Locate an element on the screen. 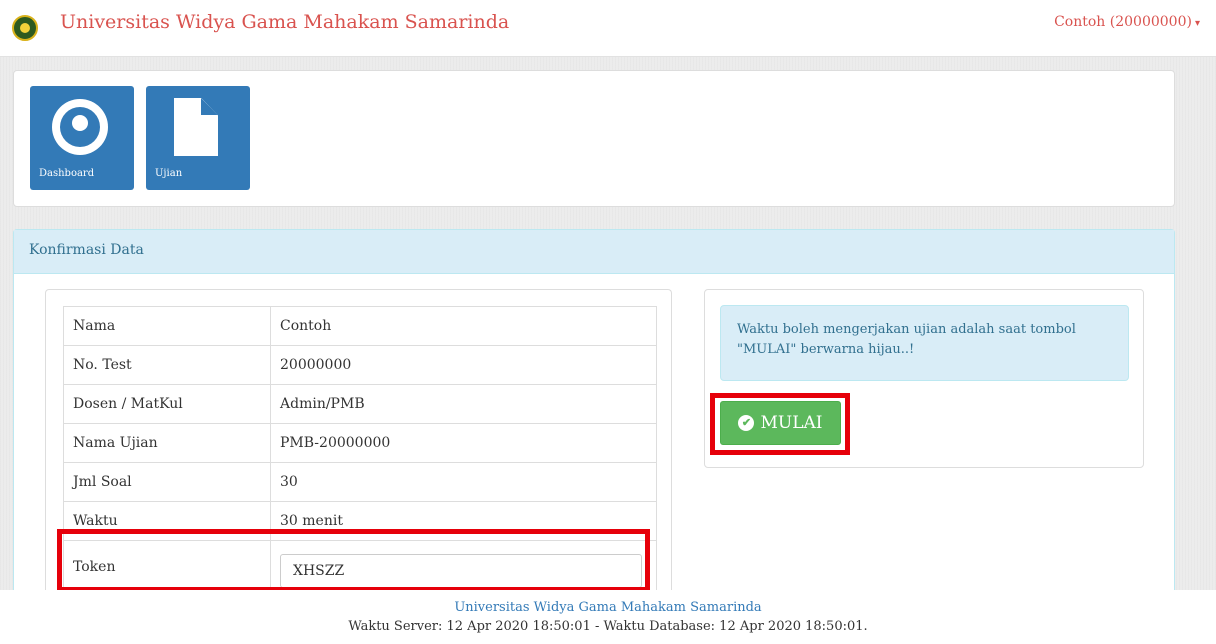 Image resolution: width=1216 pixels, height=644 pixels. table-row: Dosen / MatKul Admin/PMB is located at coordinates (360, 404).